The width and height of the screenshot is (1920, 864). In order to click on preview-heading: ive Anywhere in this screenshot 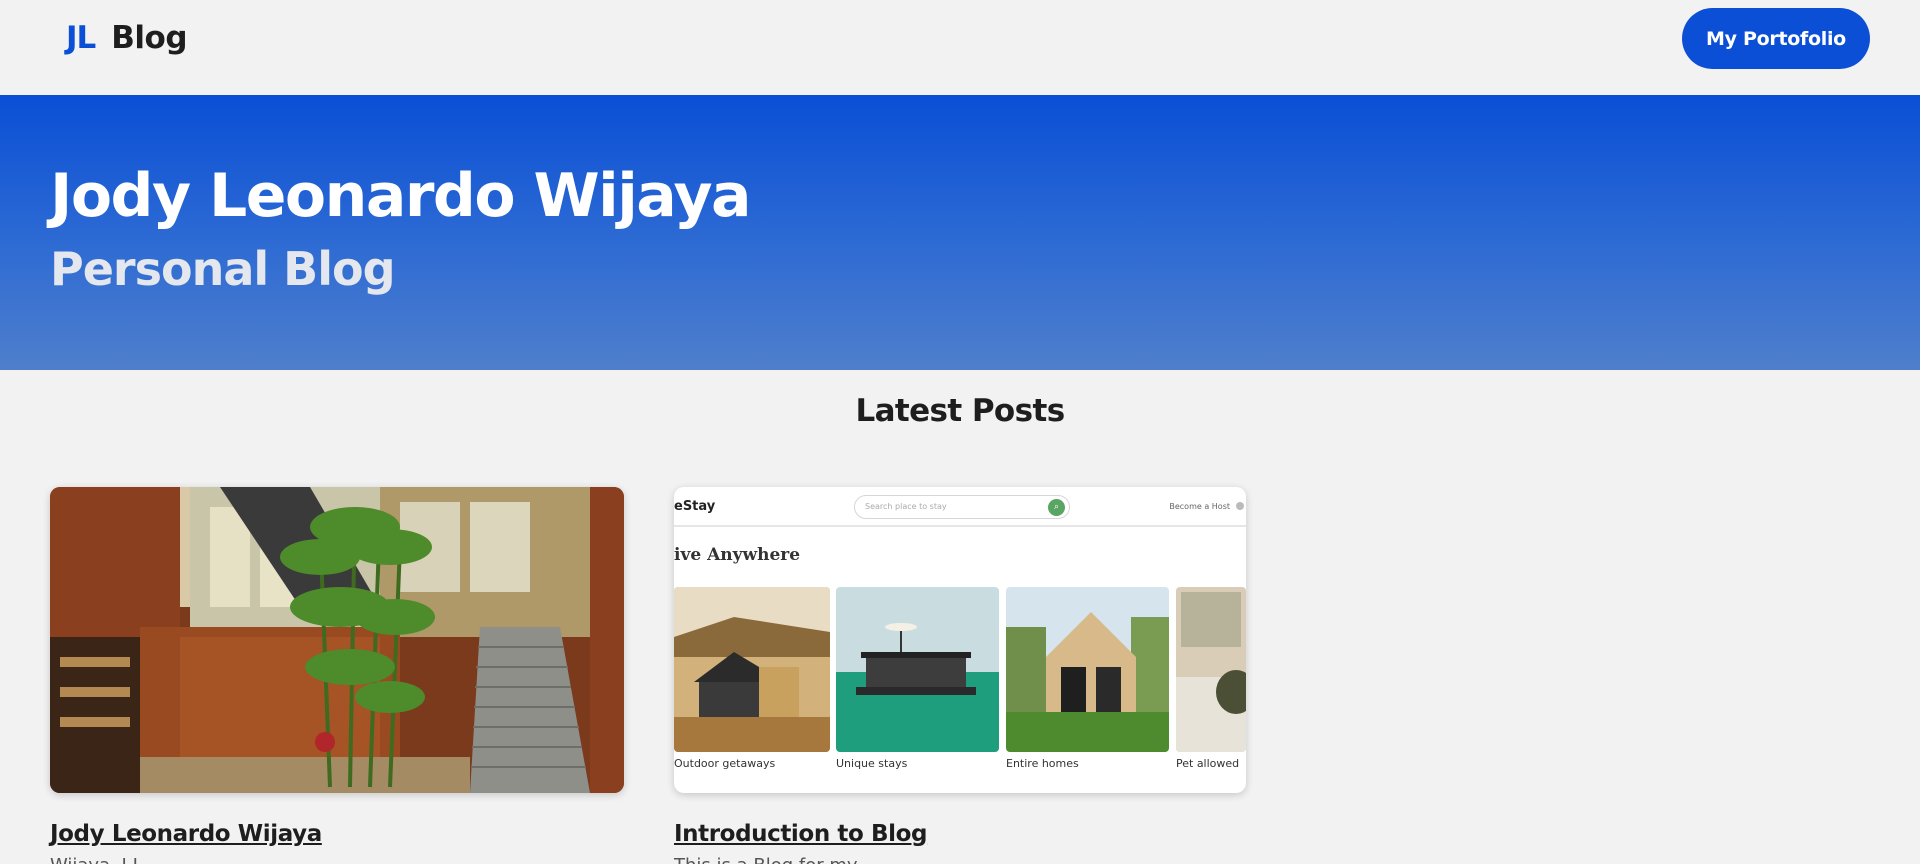, I will do `click(737, 555)`.